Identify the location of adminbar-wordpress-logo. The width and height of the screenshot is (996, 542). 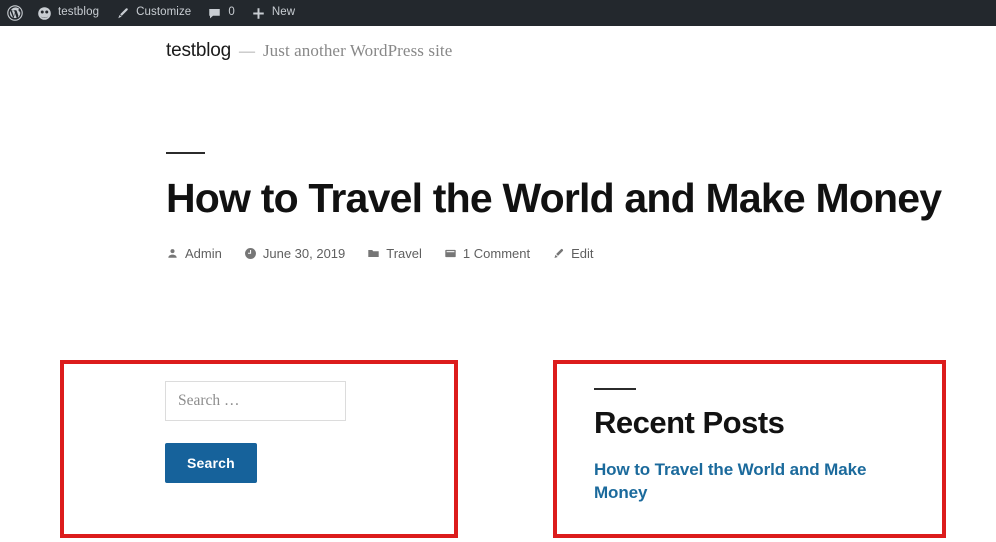
(14, 13).